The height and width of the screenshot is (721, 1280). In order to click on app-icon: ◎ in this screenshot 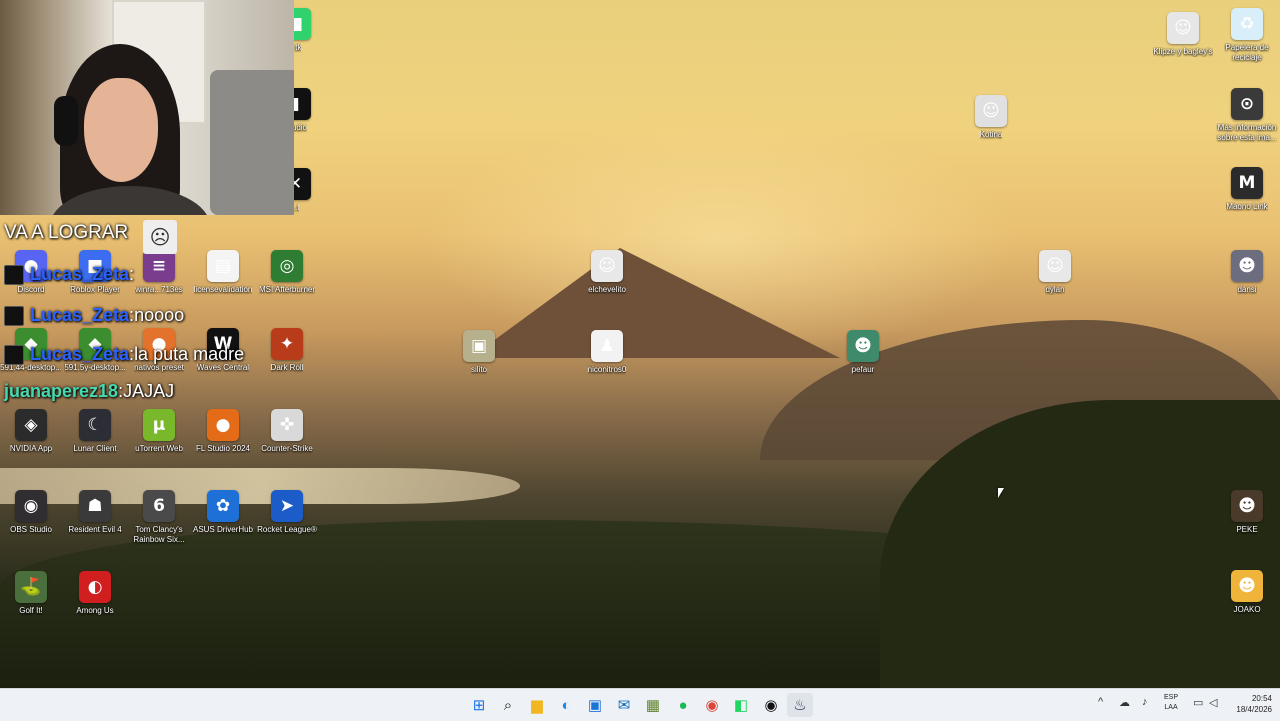, I will do `click(287, 266)`.